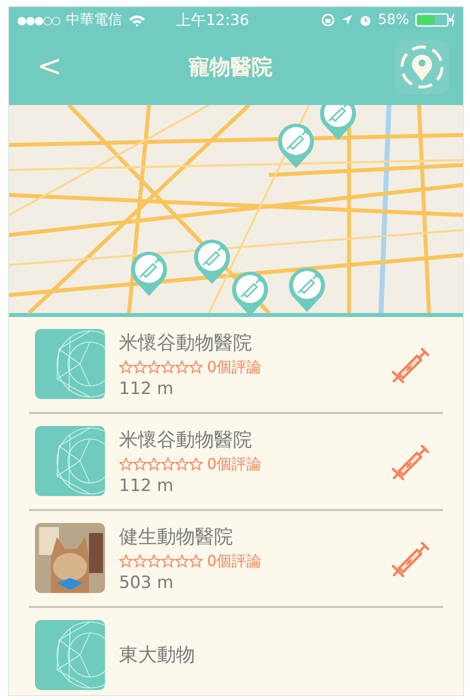  Describe the element at coordinates (94, 20) in the screenshot. I see `carrier-name: 中華電信` at that location.